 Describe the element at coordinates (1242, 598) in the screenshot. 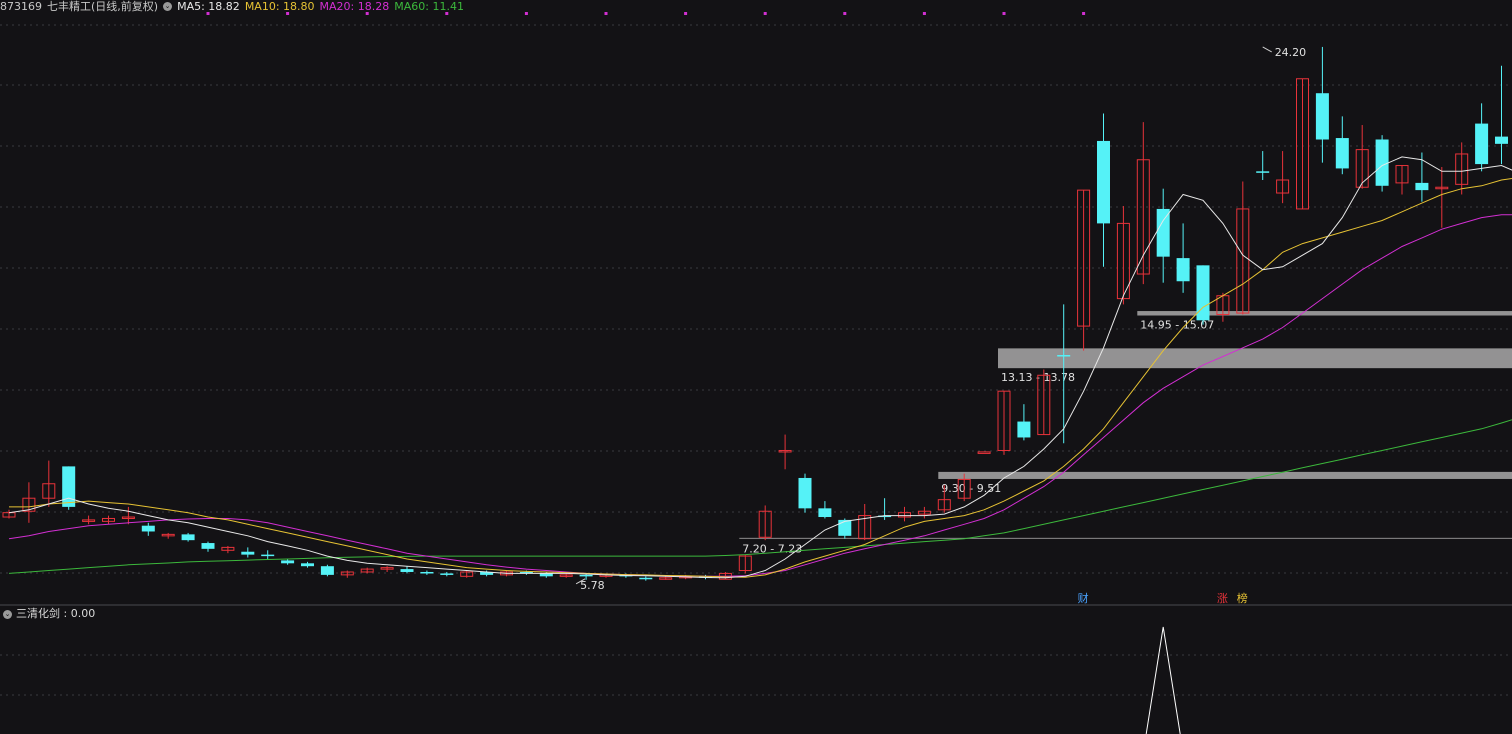

I see `event-marker-list: 榜` at that location.